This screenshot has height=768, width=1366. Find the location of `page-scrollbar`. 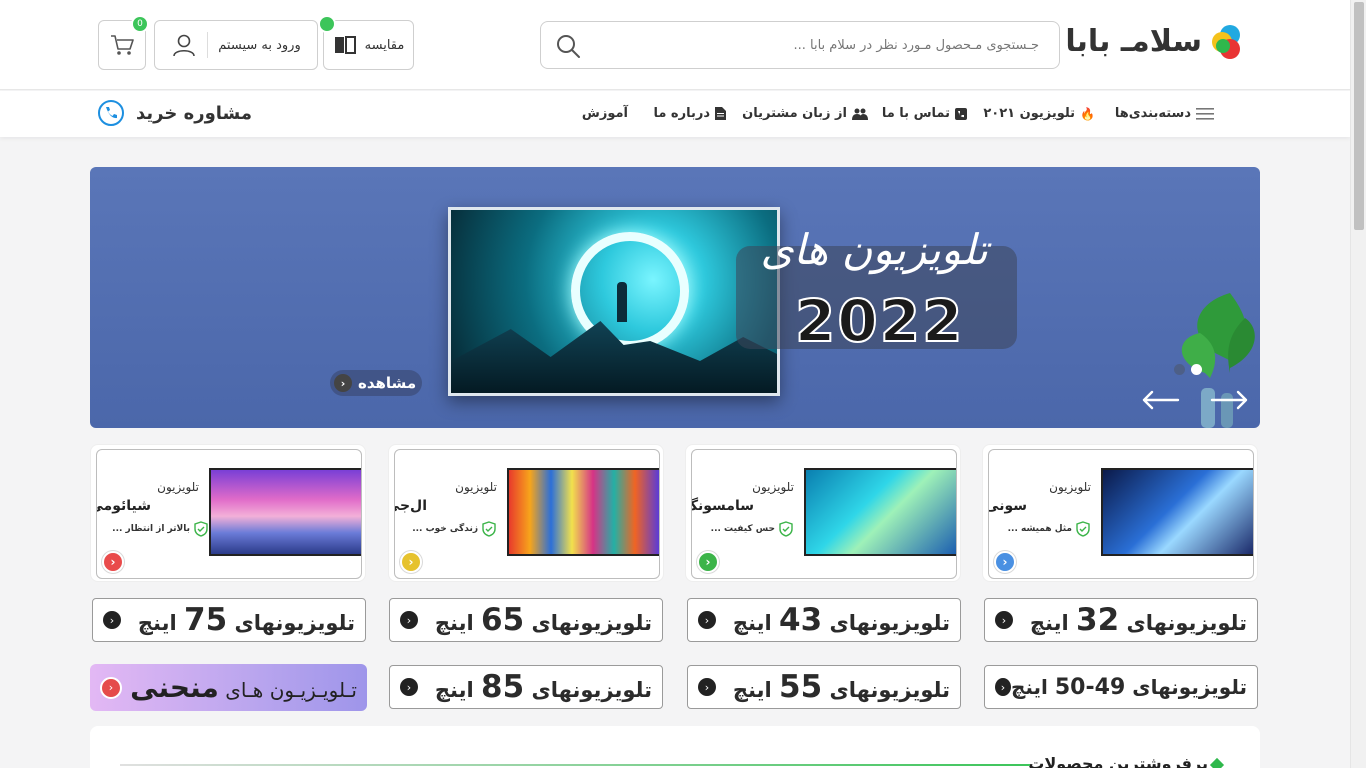

page-scrollbar is located at coordinates (1358, 384).